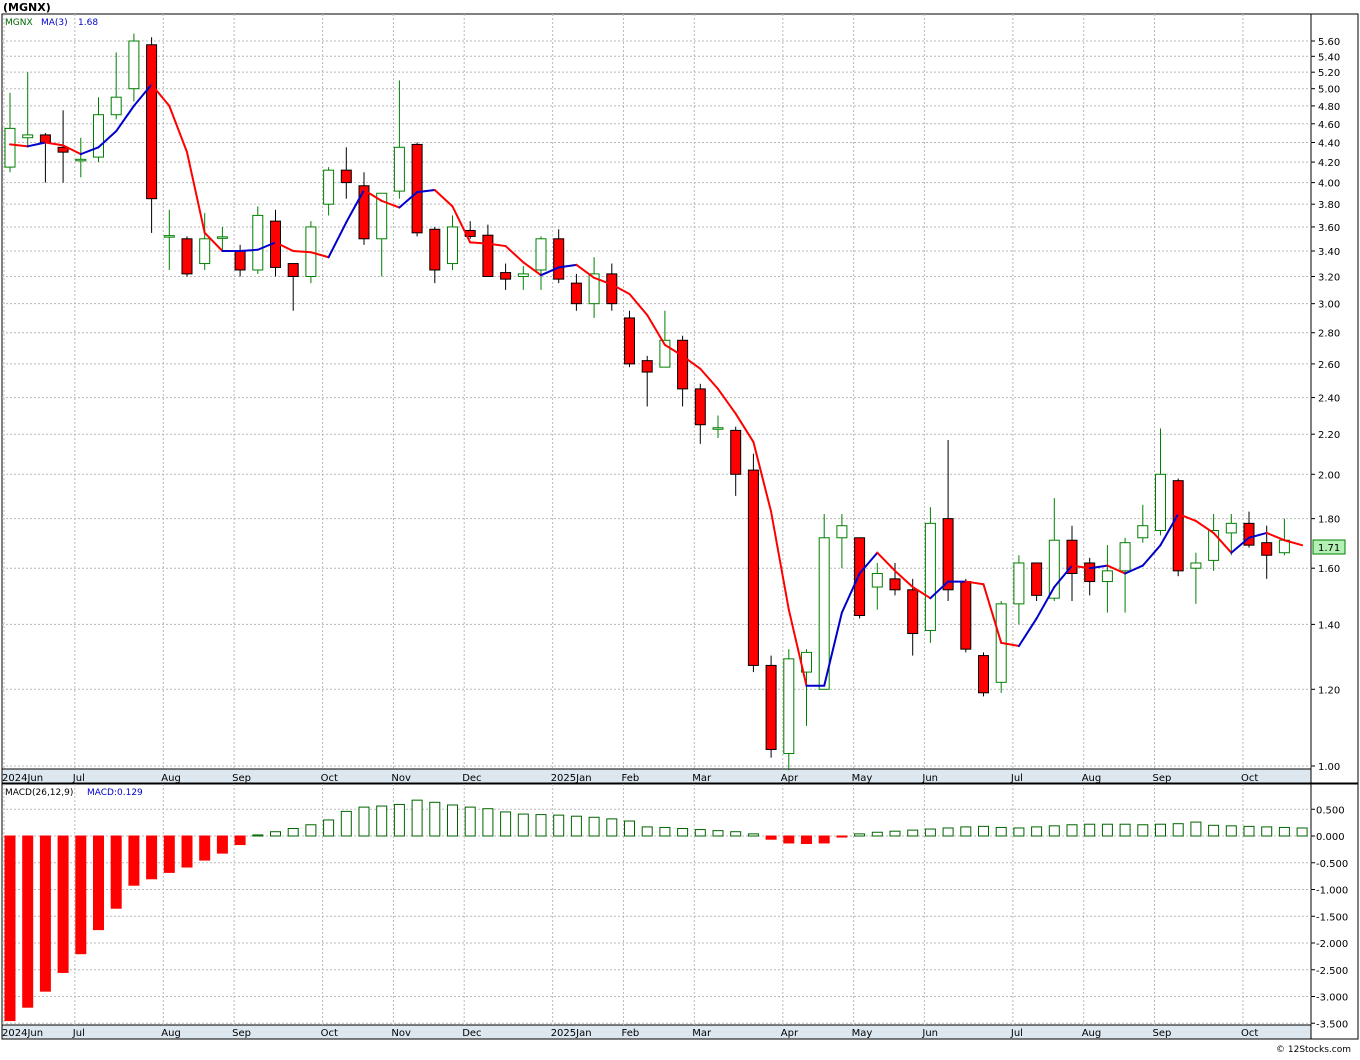 Image resolution: width=1360 pixels, height=1060 pixels. What do you see at coordinates (1329, 475) in the screenshot?
I see `price-ytick-label: 2.00` at bounding box center [1329, 475].